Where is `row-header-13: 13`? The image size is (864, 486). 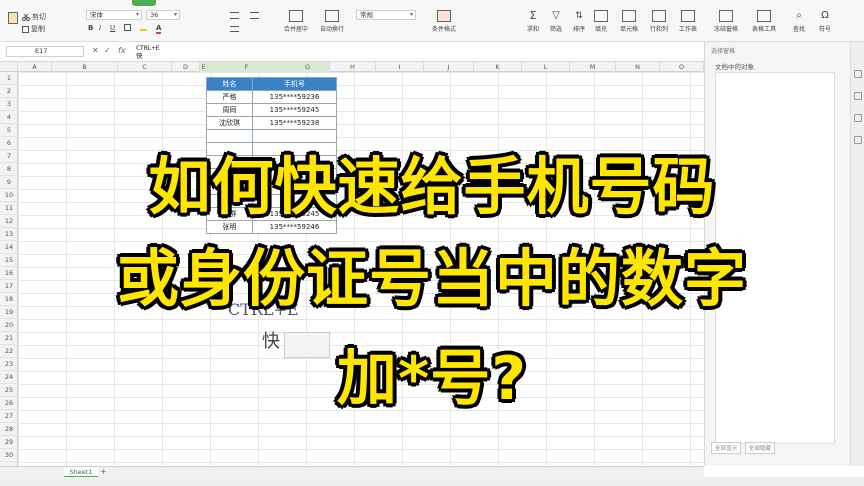
row-header-13: 13 is located at coordinates (9, 234).